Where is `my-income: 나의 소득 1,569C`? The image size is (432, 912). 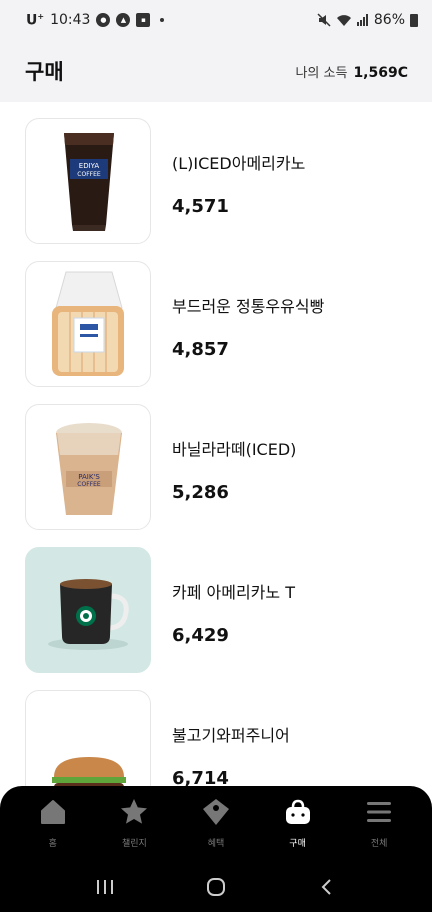
my-income: 나의 소득 1,569C is located at coordinates (351, 71).